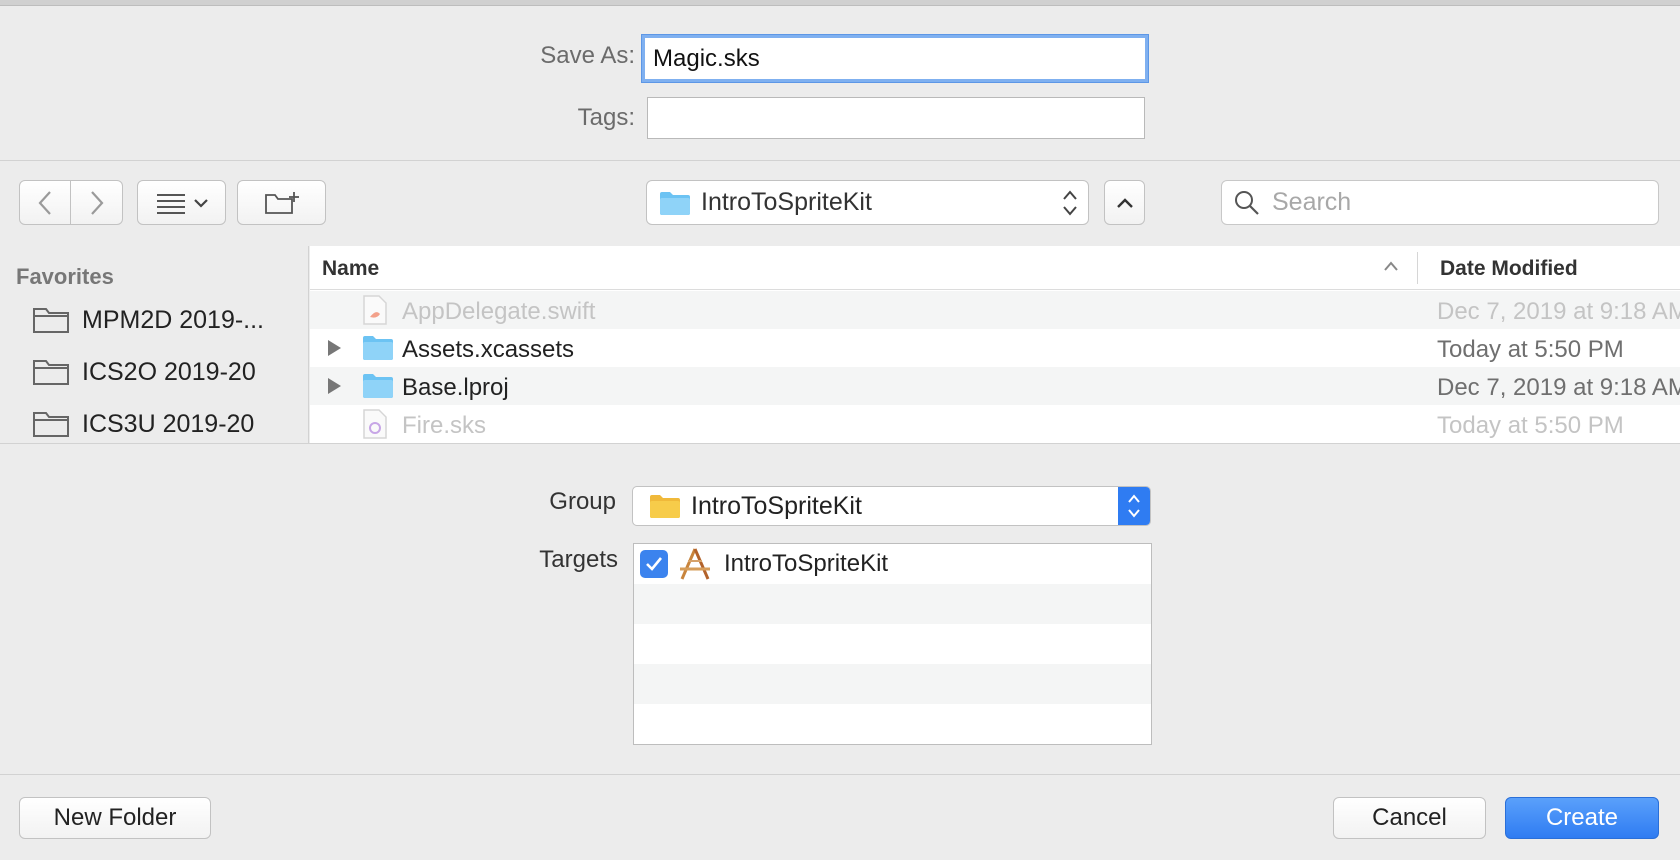 The width and height of the screenshot is (1680, 860). What do you see at coordinates (65, 276) in the screenshot?
I see `favorites-heading: Favorites` at bounding box center [65, 276].